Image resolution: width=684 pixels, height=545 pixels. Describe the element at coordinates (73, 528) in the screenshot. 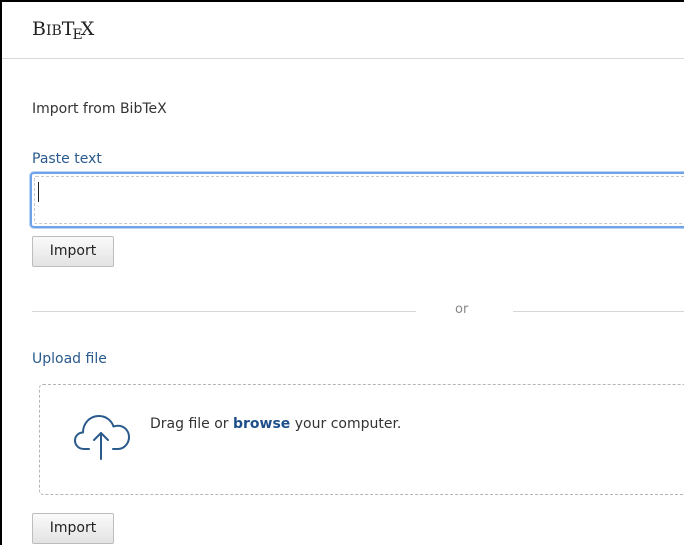

I see `import-upload-button: Import` at that location.